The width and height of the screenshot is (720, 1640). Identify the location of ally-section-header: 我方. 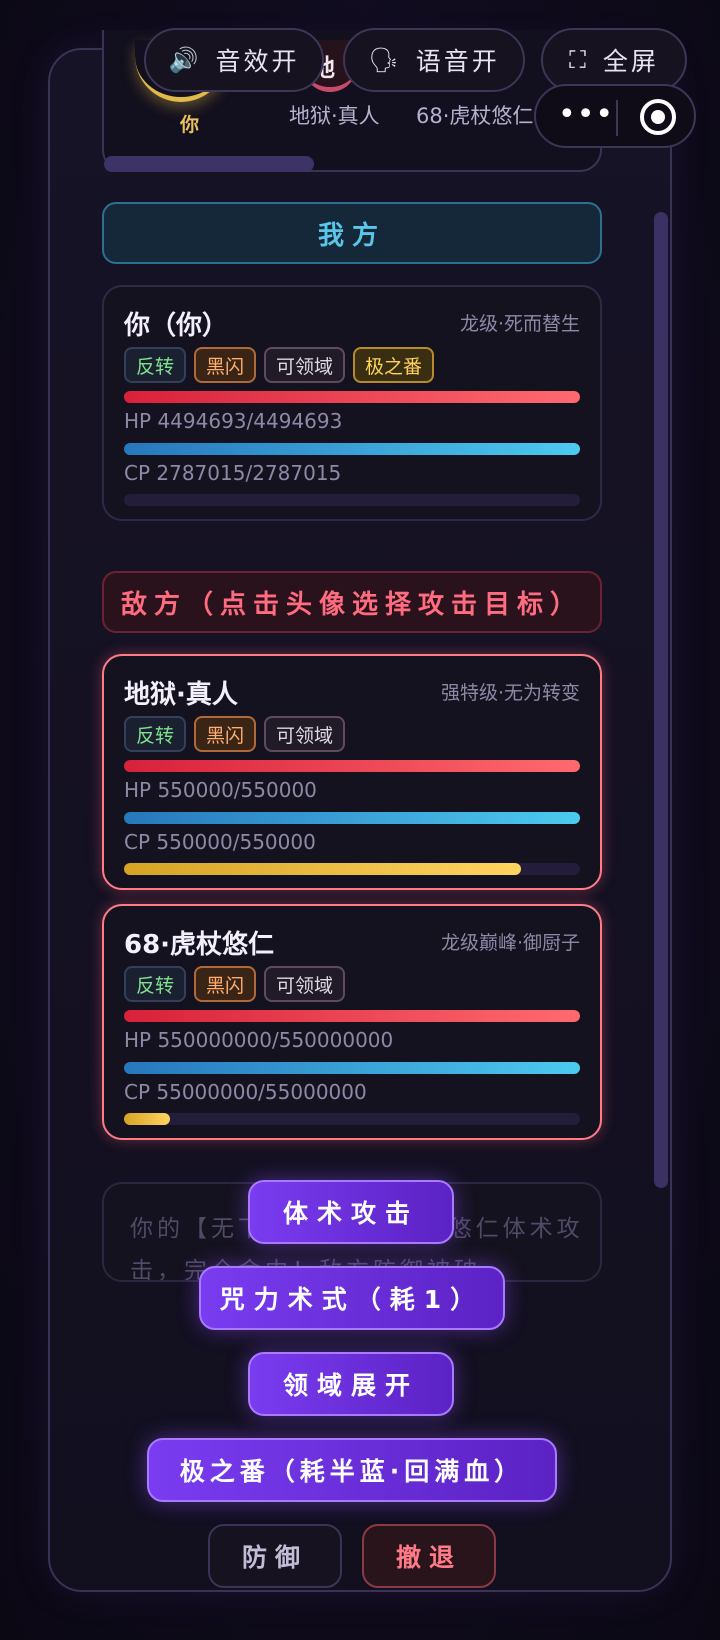
(352, 233).